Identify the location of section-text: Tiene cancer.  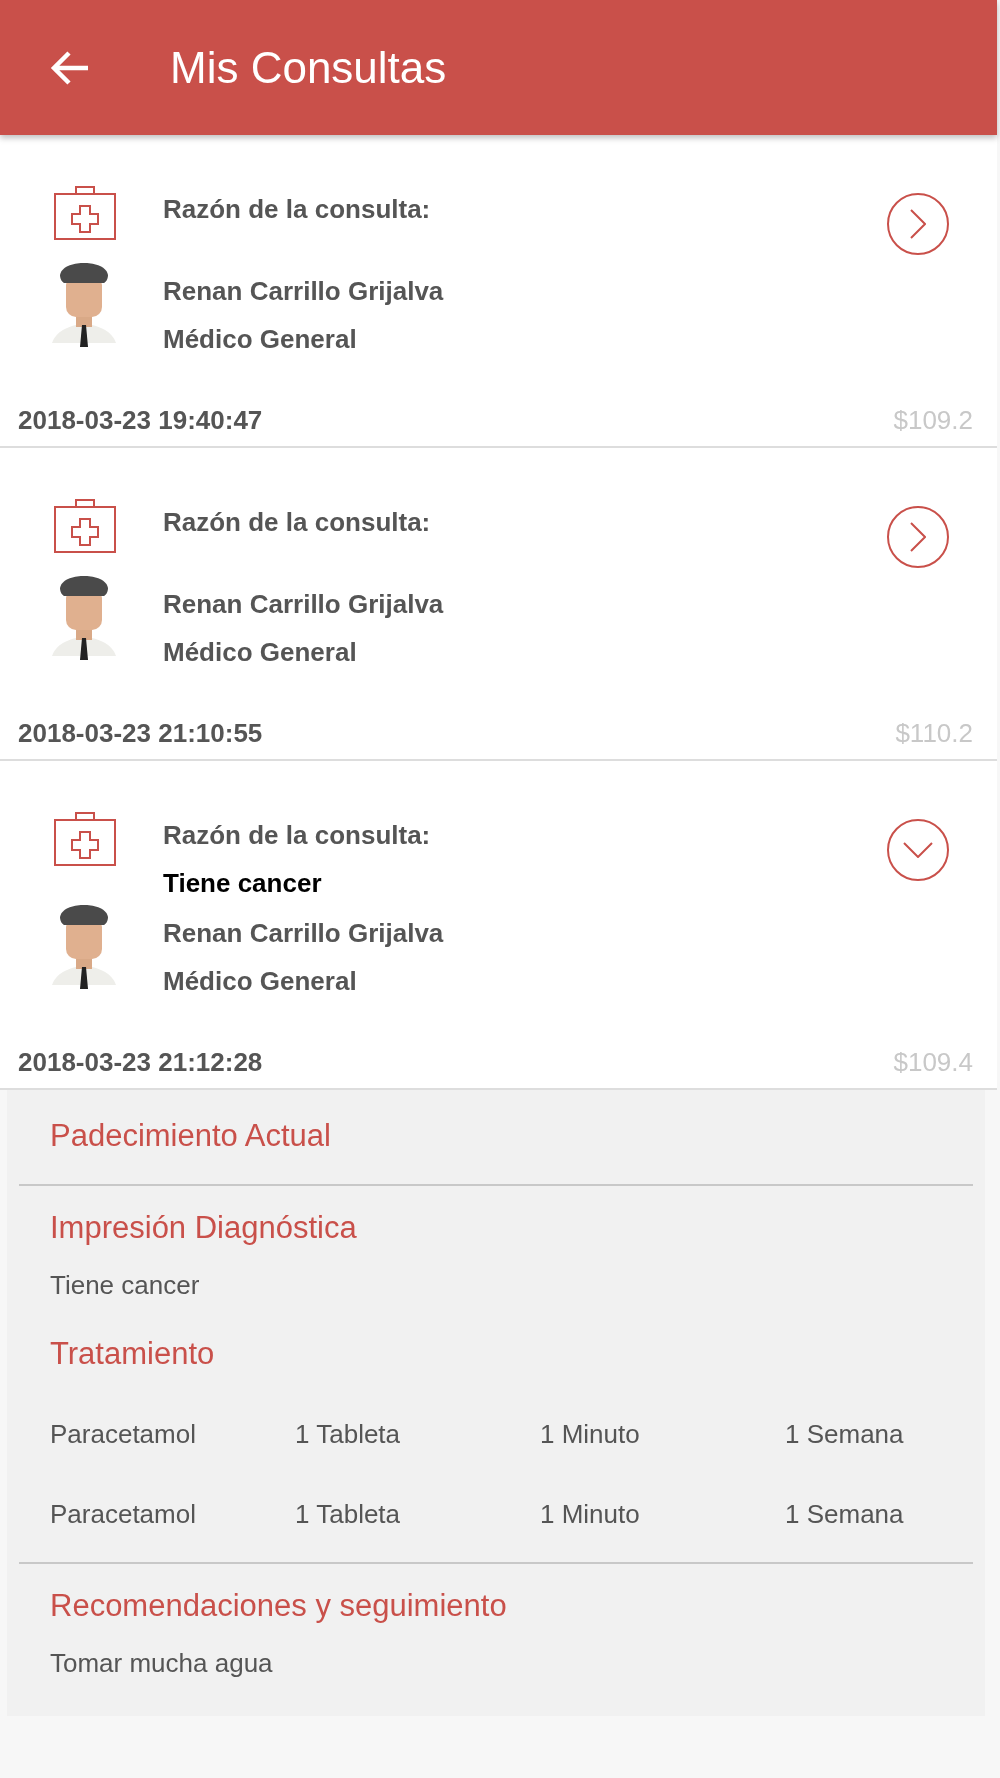
(125, 1285).